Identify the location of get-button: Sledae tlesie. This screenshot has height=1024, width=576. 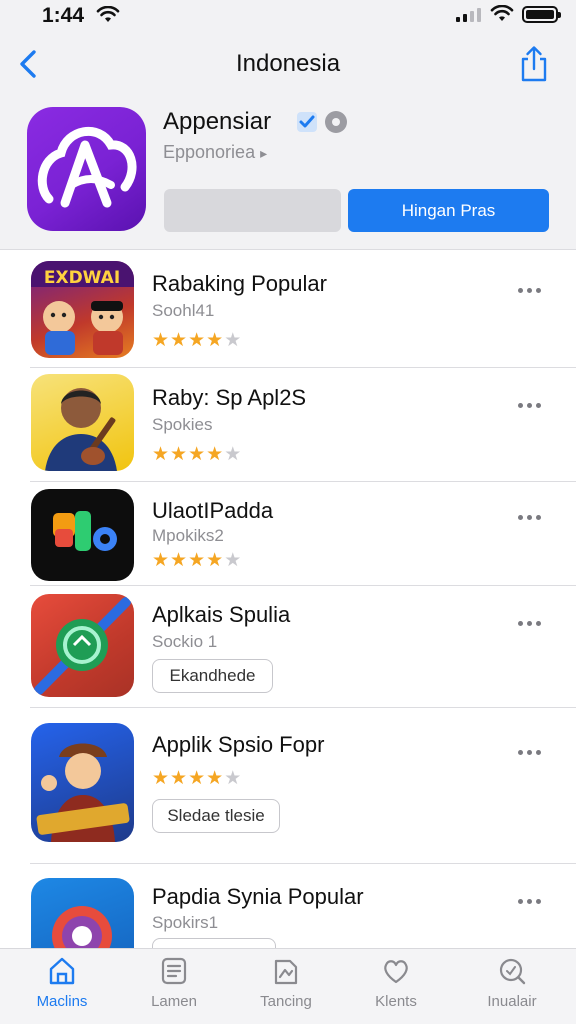
(216, 816).